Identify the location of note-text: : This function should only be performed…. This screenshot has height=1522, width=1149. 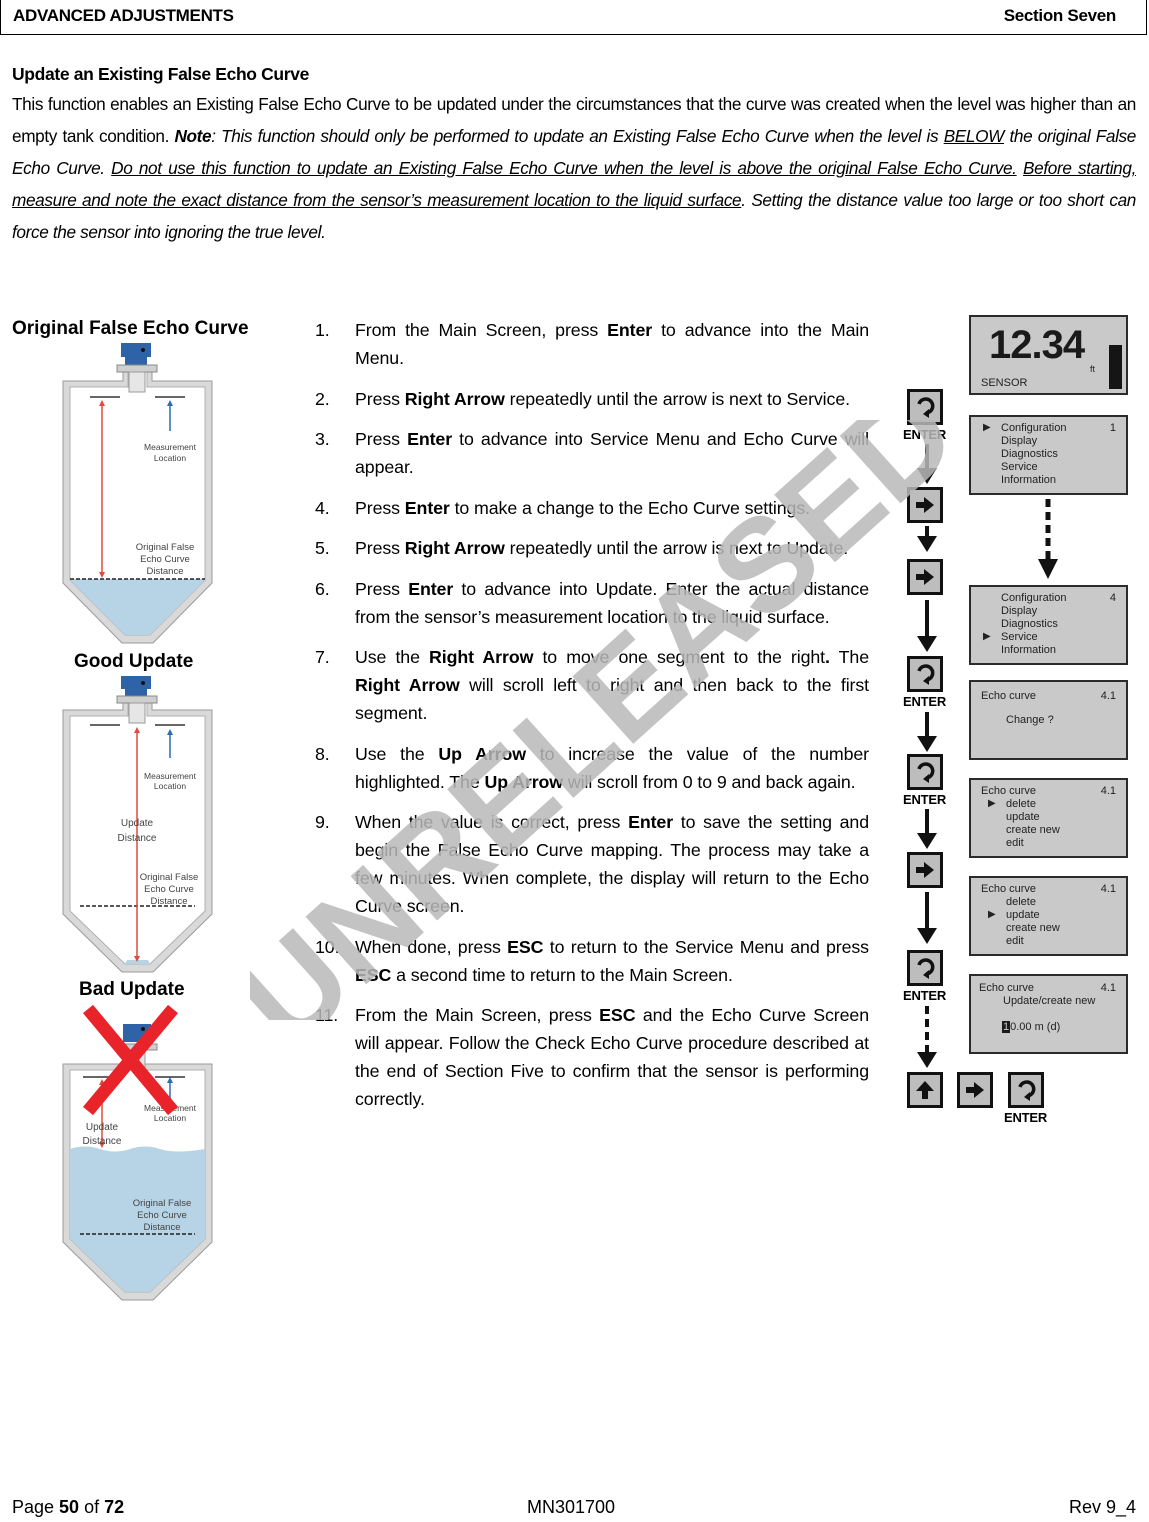
(577, 136).